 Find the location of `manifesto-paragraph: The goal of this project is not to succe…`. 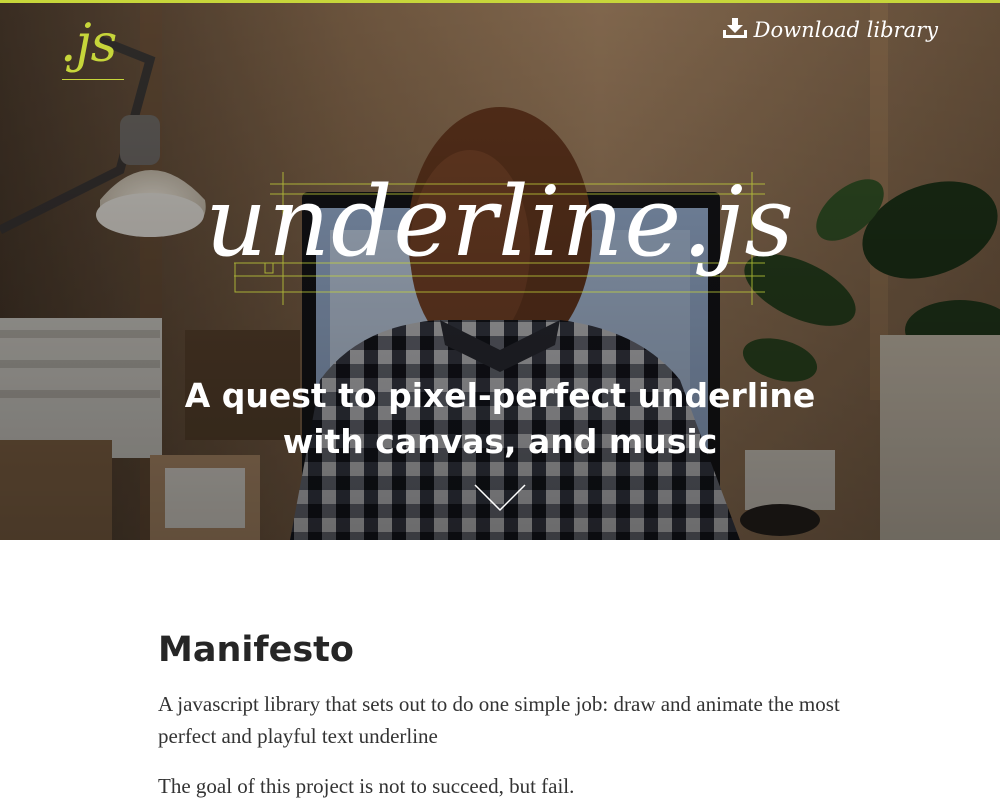

manifesto-paragraph: The goal of this project is not to succe… is located at coordinates (366, 786).